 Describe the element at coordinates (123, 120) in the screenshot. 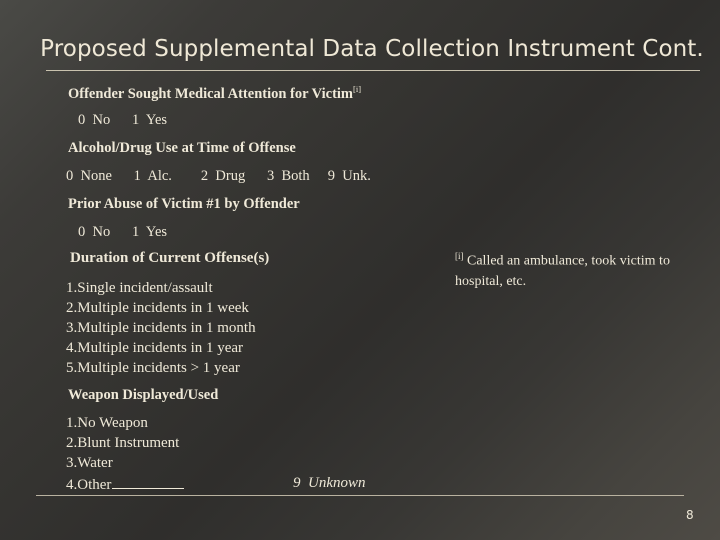

I see `options-medical-attention: 0 No 1 Yes` at that location.